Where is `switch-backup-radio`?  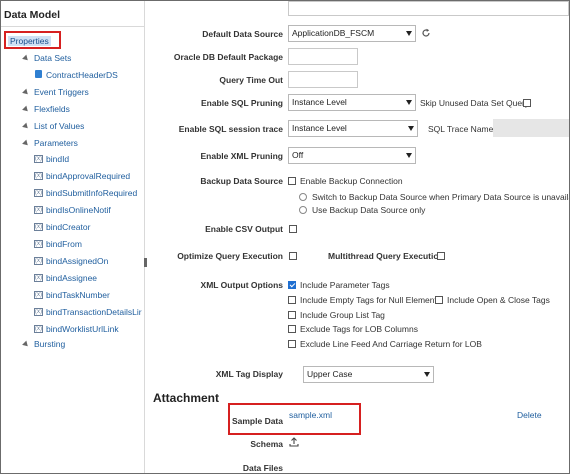
switch-backup-radio is located at coordinates (303, 197).